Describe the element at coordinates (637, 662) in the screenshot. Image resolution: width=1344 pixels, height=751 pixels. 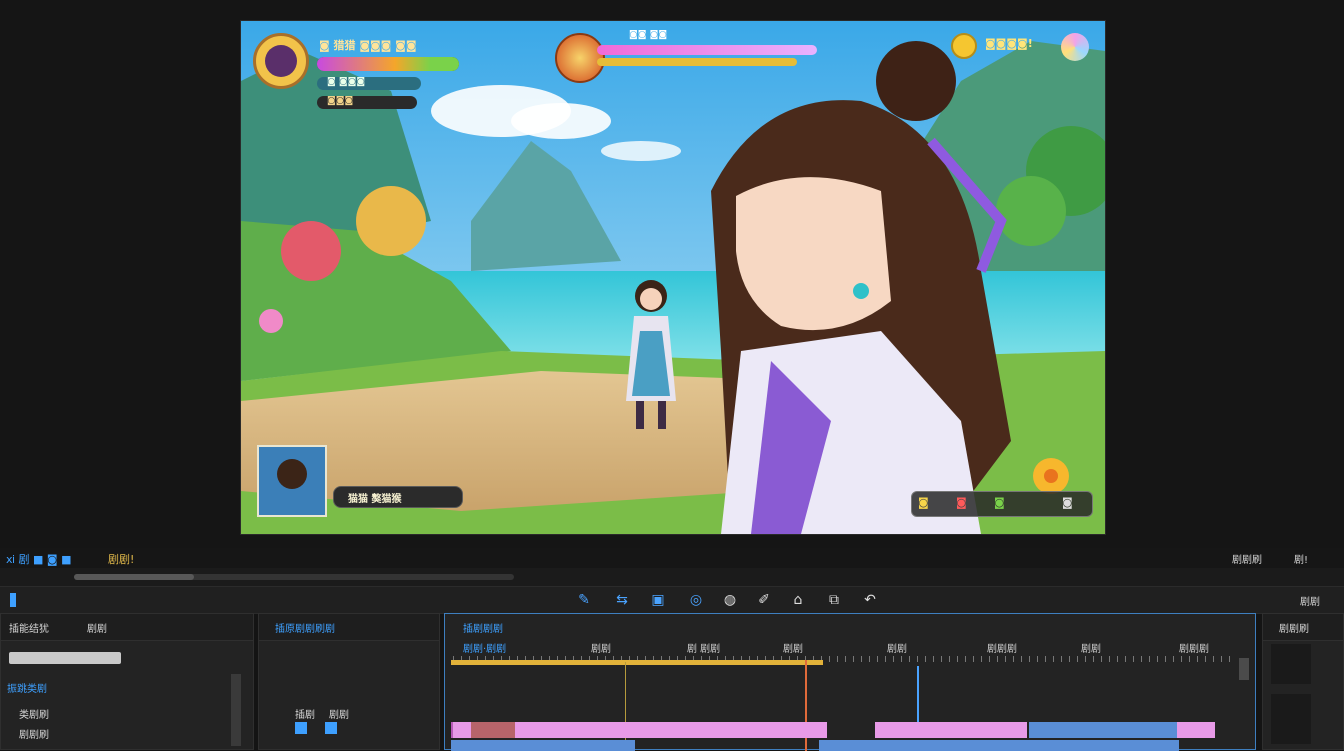
I see `work-area-bar` at that location.